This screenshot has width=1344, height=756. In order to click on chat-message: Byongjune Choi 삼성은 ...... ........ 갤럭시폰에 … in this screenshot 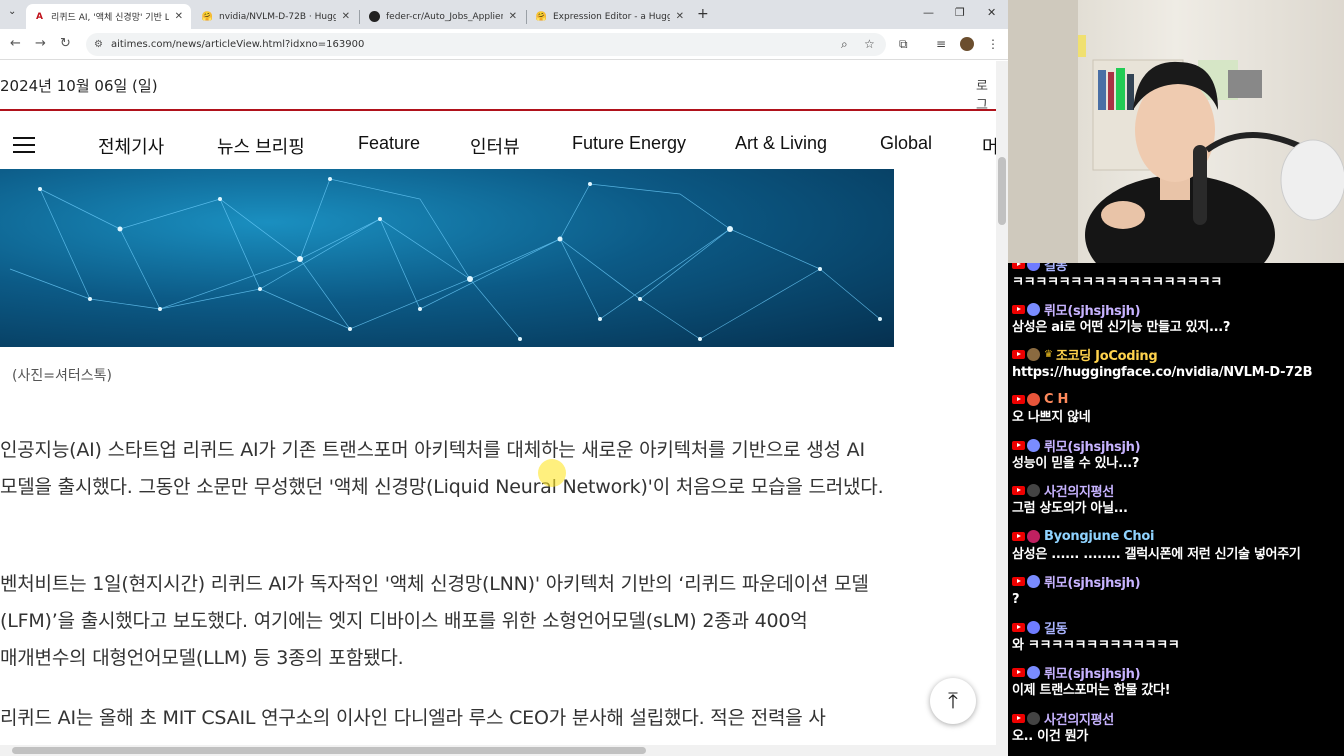, I will do `click(1177, 546)`.